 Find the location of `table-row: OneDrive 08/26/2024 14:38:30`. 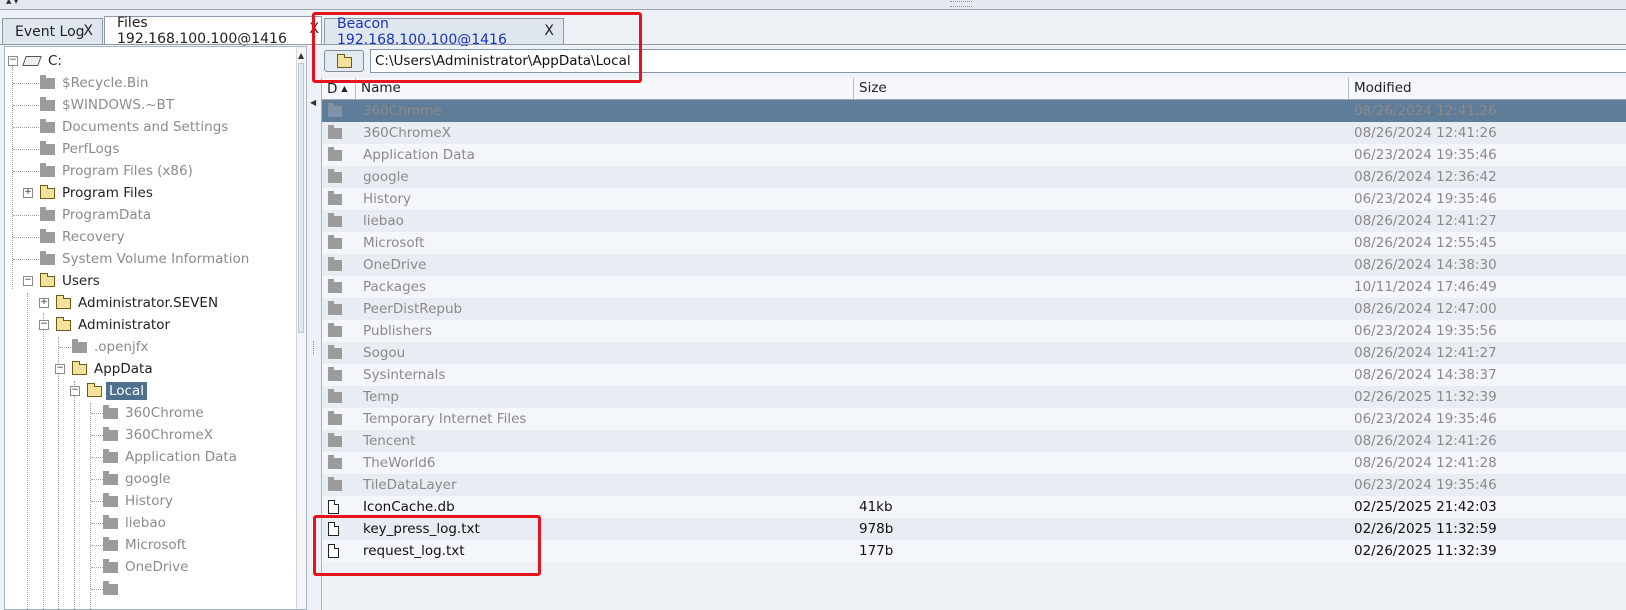

table-row: OneDrive 08/26/2024 14:38:30 is located at coordinates (974, 265).